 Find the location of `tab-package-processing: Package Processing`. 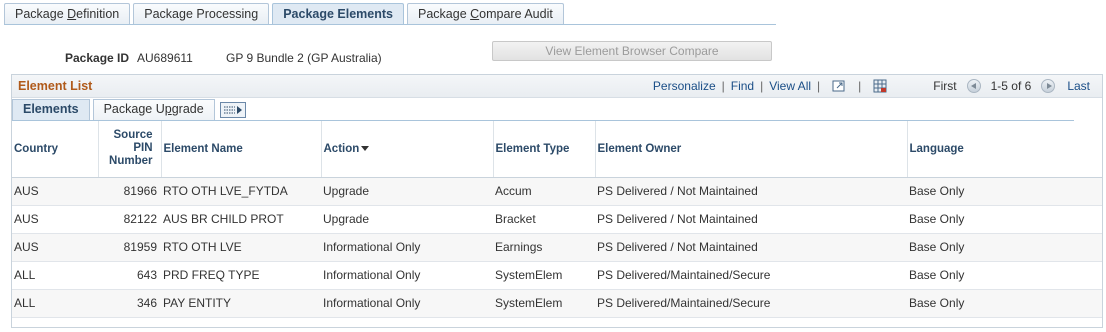

tab-package-processing: Package Processing is located at coordinates (201, 14).